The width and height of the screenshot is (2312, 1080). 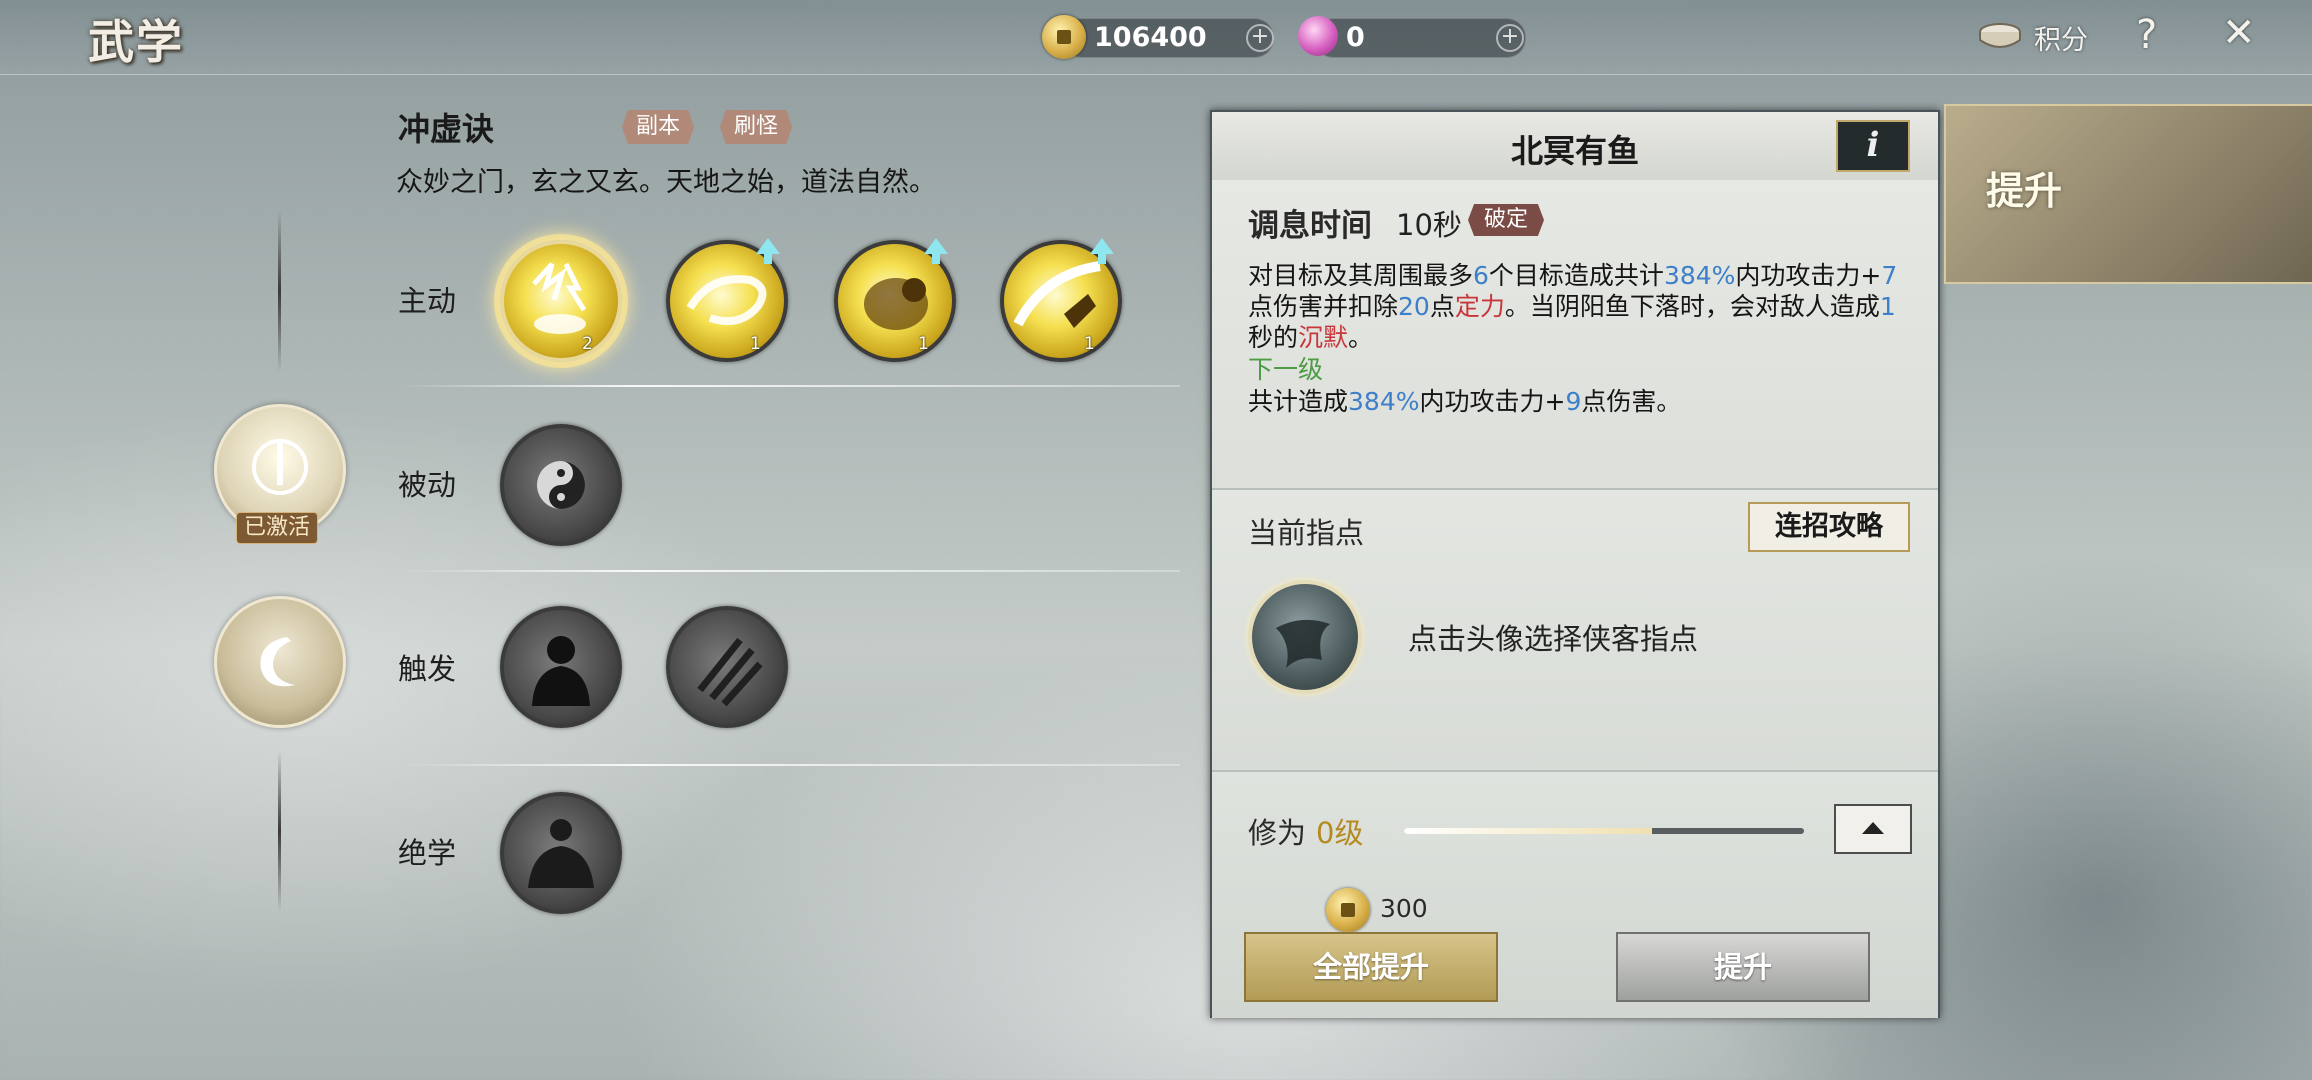 I want to click on category-label-ultimate: 绝学, so click(x=427, y=853).